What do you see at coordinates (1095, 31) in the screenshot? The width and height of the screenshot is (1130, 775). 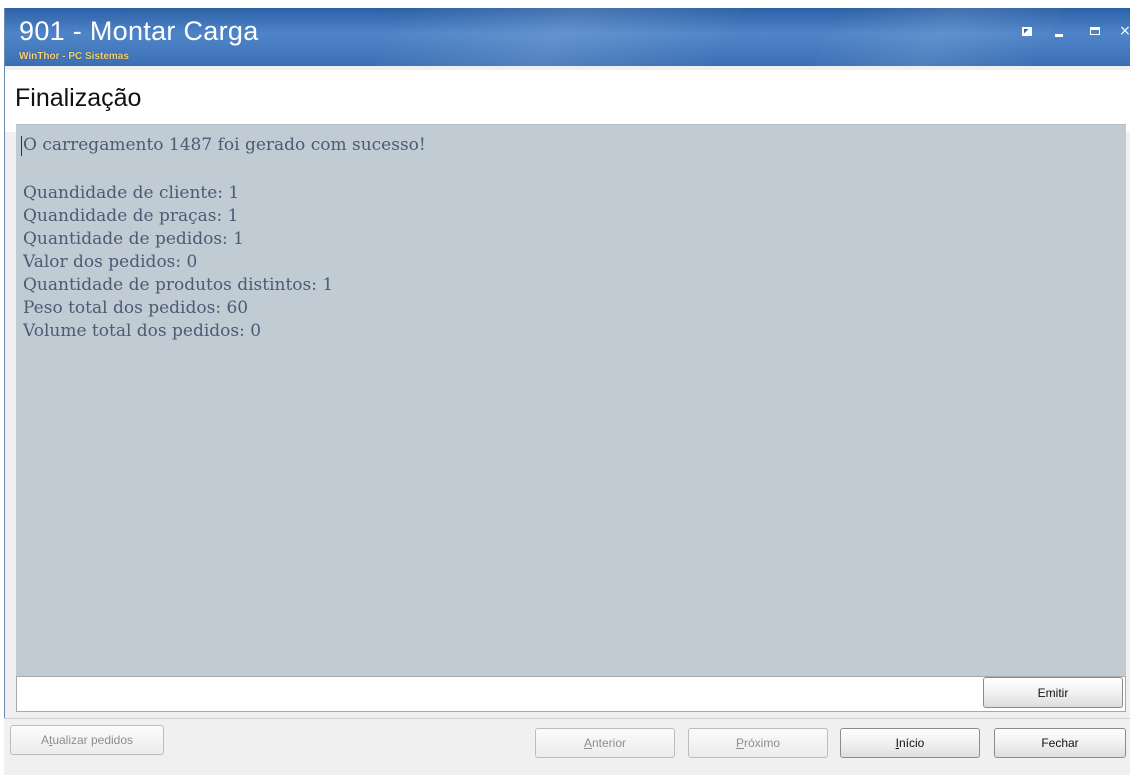 I see `maximize-icon` at bounding box center [1095, 31].